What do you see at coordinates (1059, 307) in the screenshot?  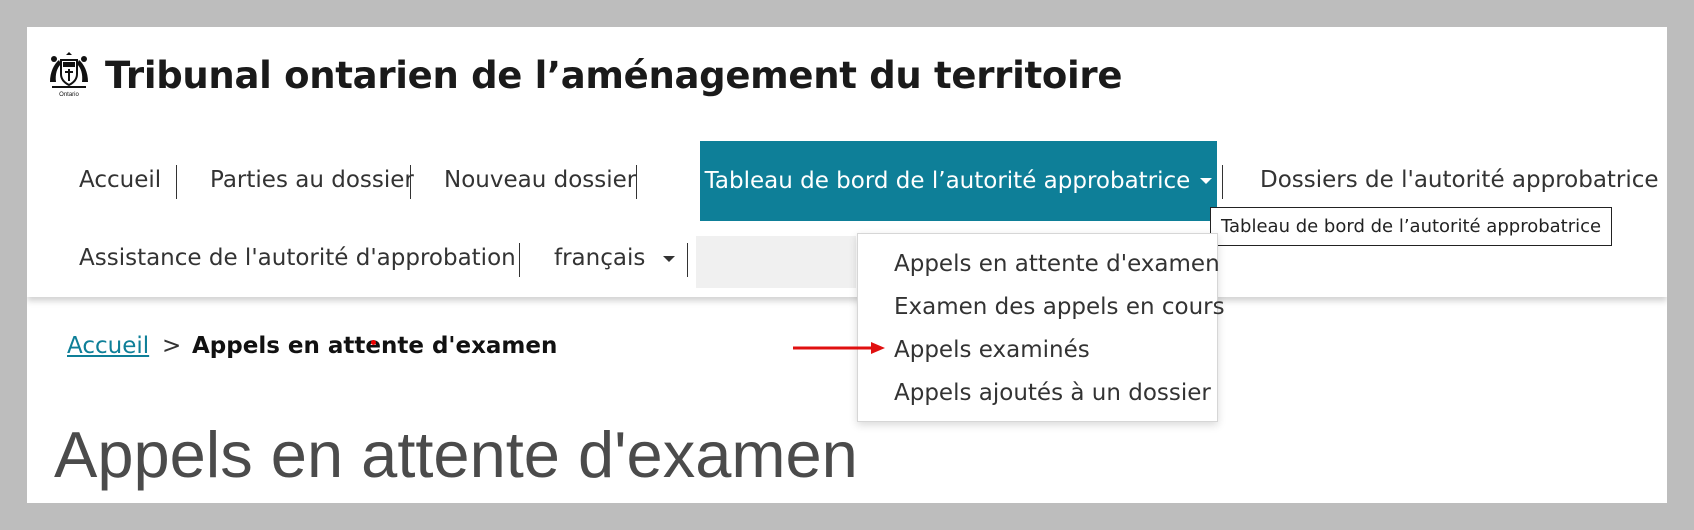 I see `menu-item-examen-en-cours: Examen des appels en cours` at bounding box center [1059, 307].